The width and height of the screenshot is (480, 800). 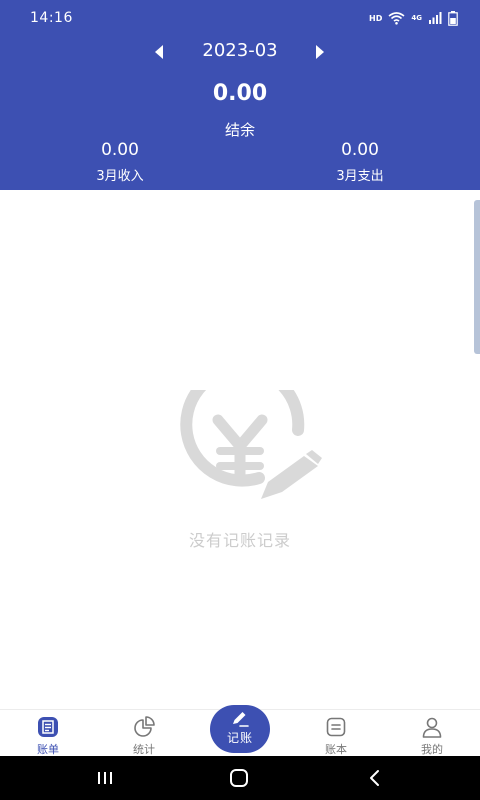 What do you see at coordinates (396, 18) in the screenshot?
I see `wifi-icon` at bounding box center [396, 18].